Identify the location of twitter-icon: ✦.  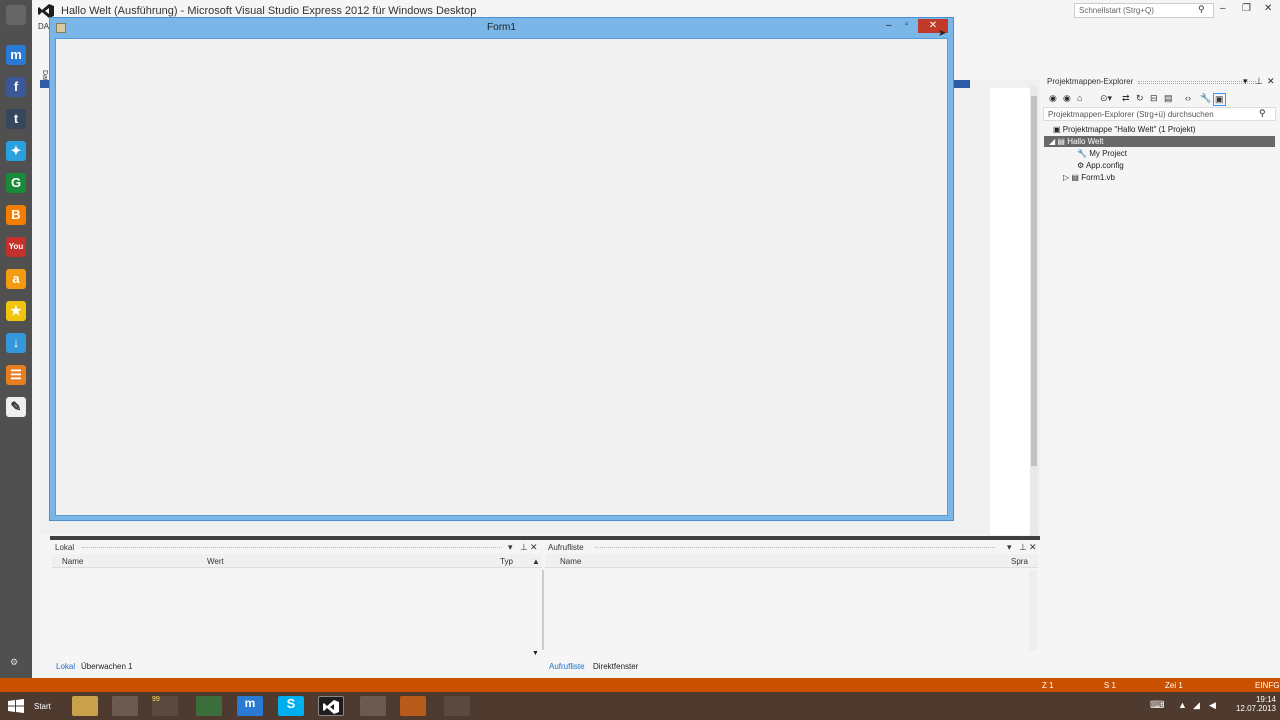
(16, 151).